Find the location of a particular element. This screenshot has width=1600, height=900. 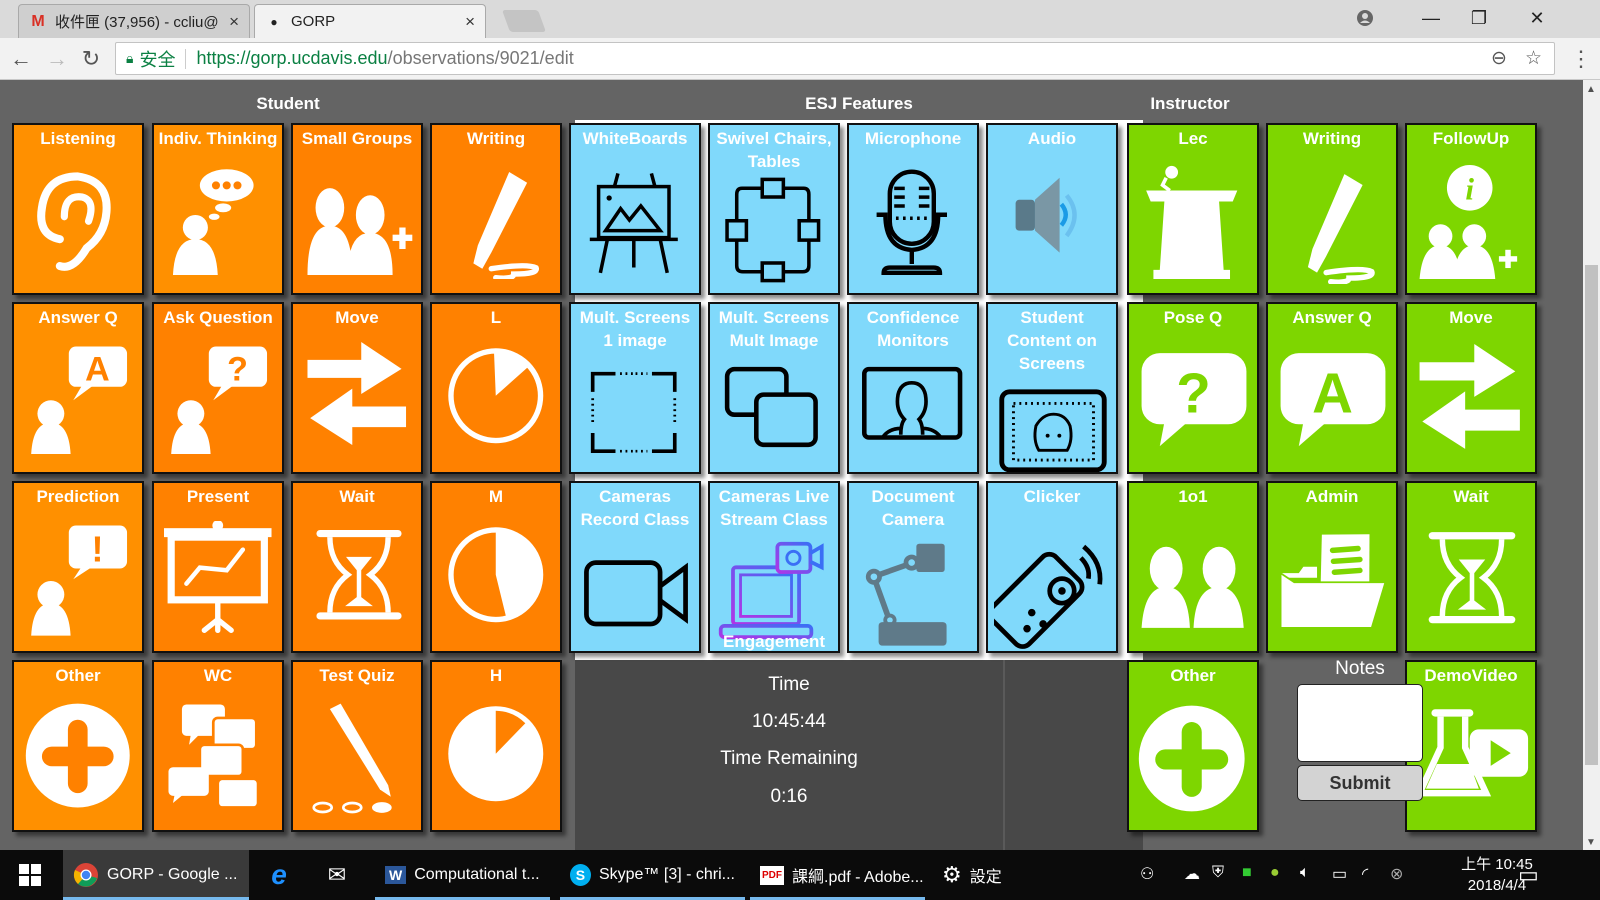

reload-icon: ↻ is located at coordinates (91, 59).